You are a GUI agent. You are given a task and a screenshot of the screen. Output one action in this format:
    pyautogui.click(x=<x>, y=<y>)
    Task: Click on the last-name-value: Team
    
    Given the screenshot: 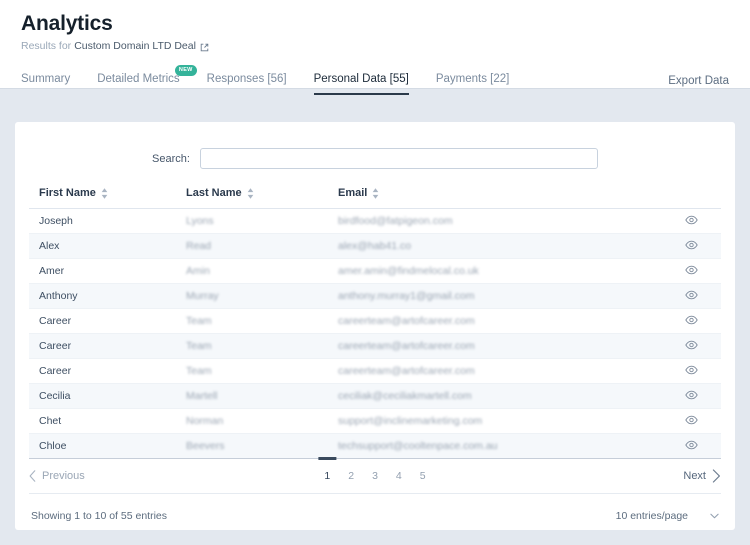 What is the action you would take?
    pyautogui.click(x=199, y=321)
    